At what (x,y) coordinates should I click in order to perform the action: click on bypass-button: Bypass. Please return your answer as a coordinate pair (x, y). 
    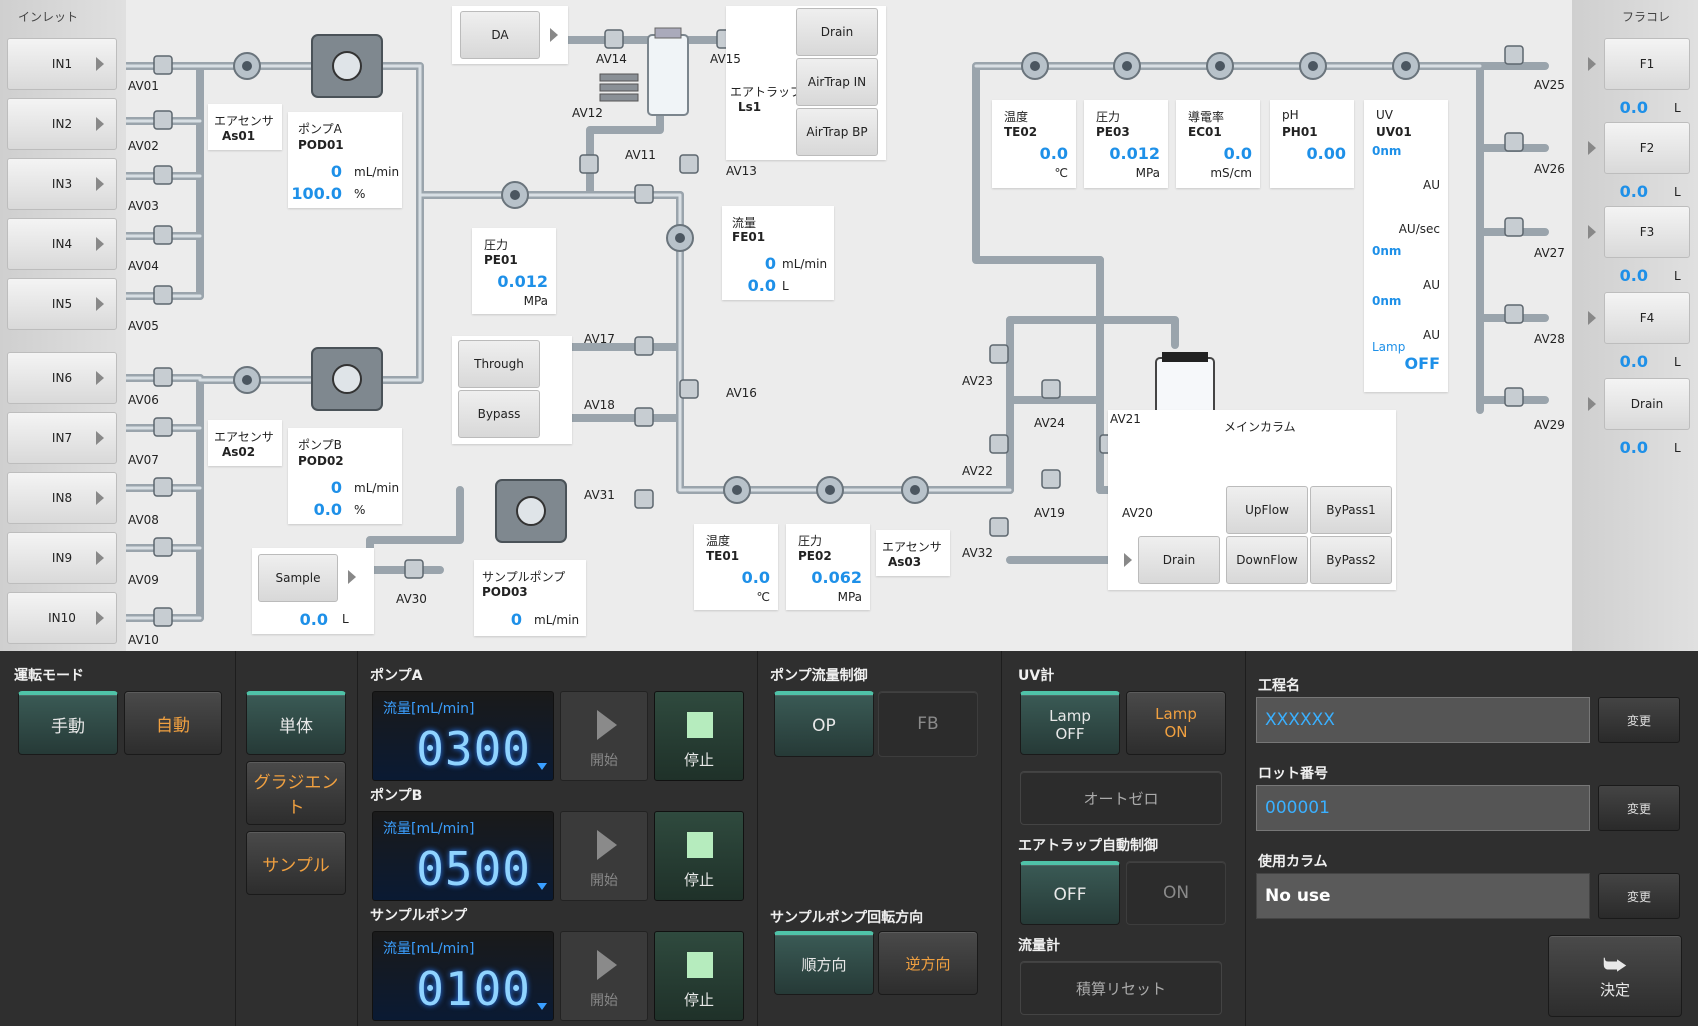
    Looking at the image, I should click on (499, 414).